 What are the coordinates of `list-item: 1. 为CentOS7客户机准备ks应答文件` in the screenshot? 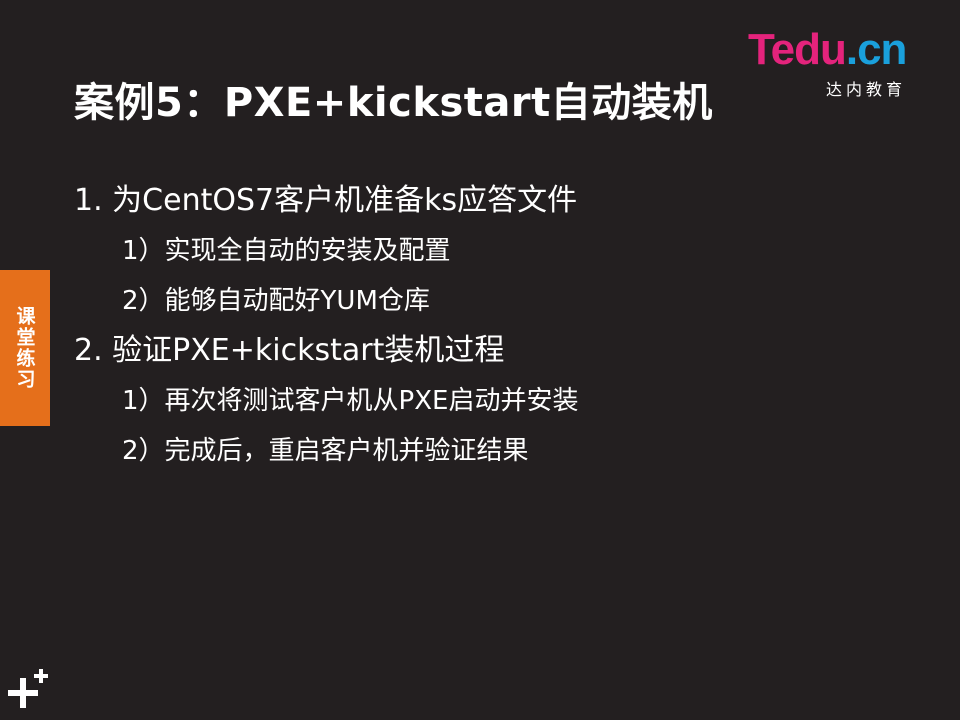 It's located at (326, 200).